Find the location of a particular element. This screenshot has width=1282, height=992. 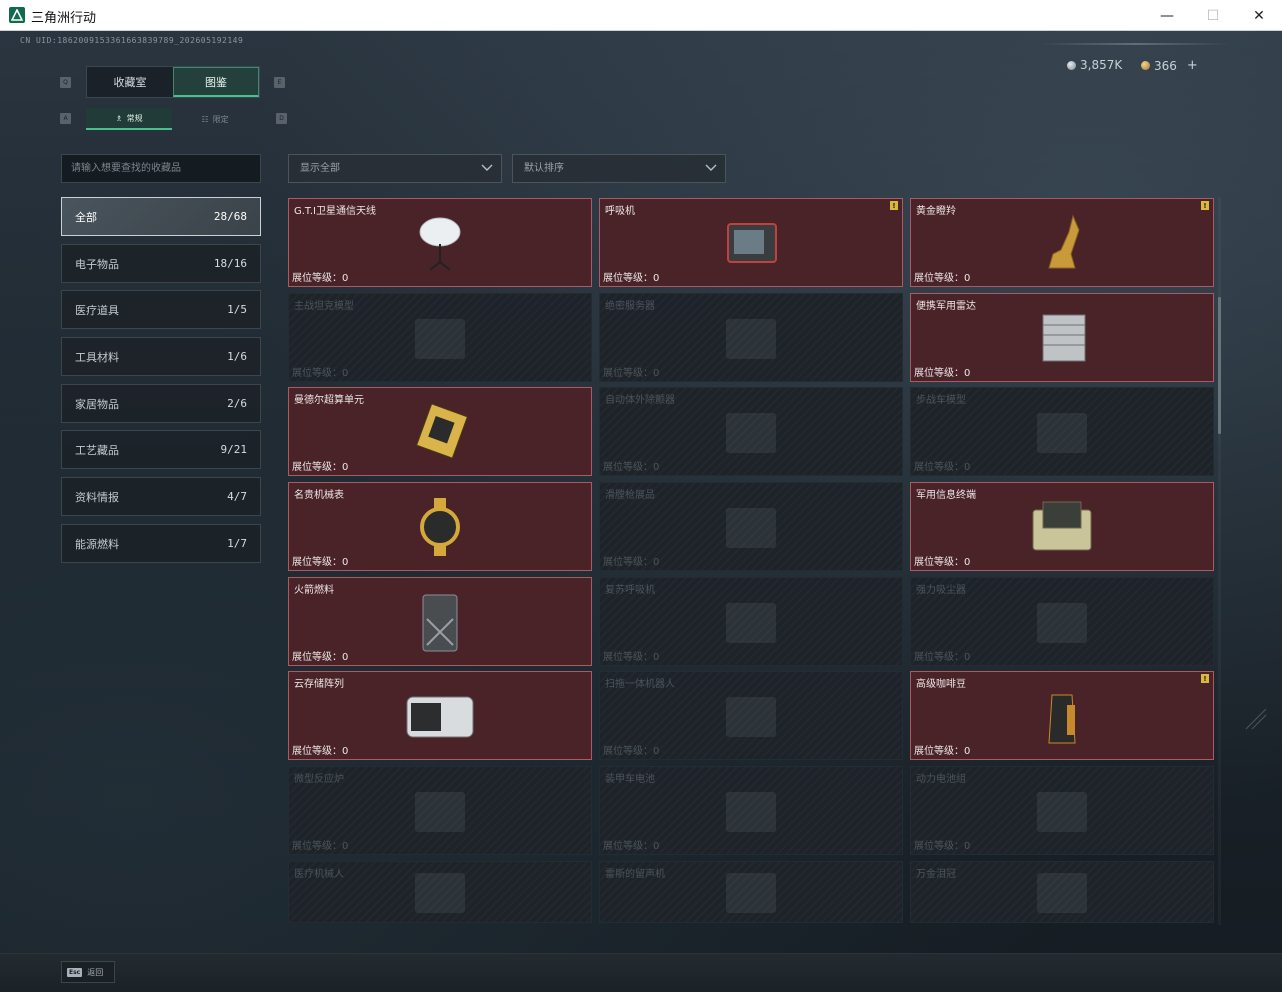

maximize-button: ☐ is located at coordinates (1213, 15).